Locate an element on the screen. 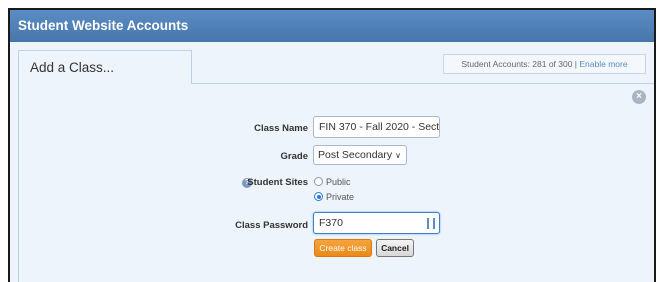 The width and height of the screenshot is (659, 282). grade-select: Post Secondary ∨ is located at coordinates (360, 155).